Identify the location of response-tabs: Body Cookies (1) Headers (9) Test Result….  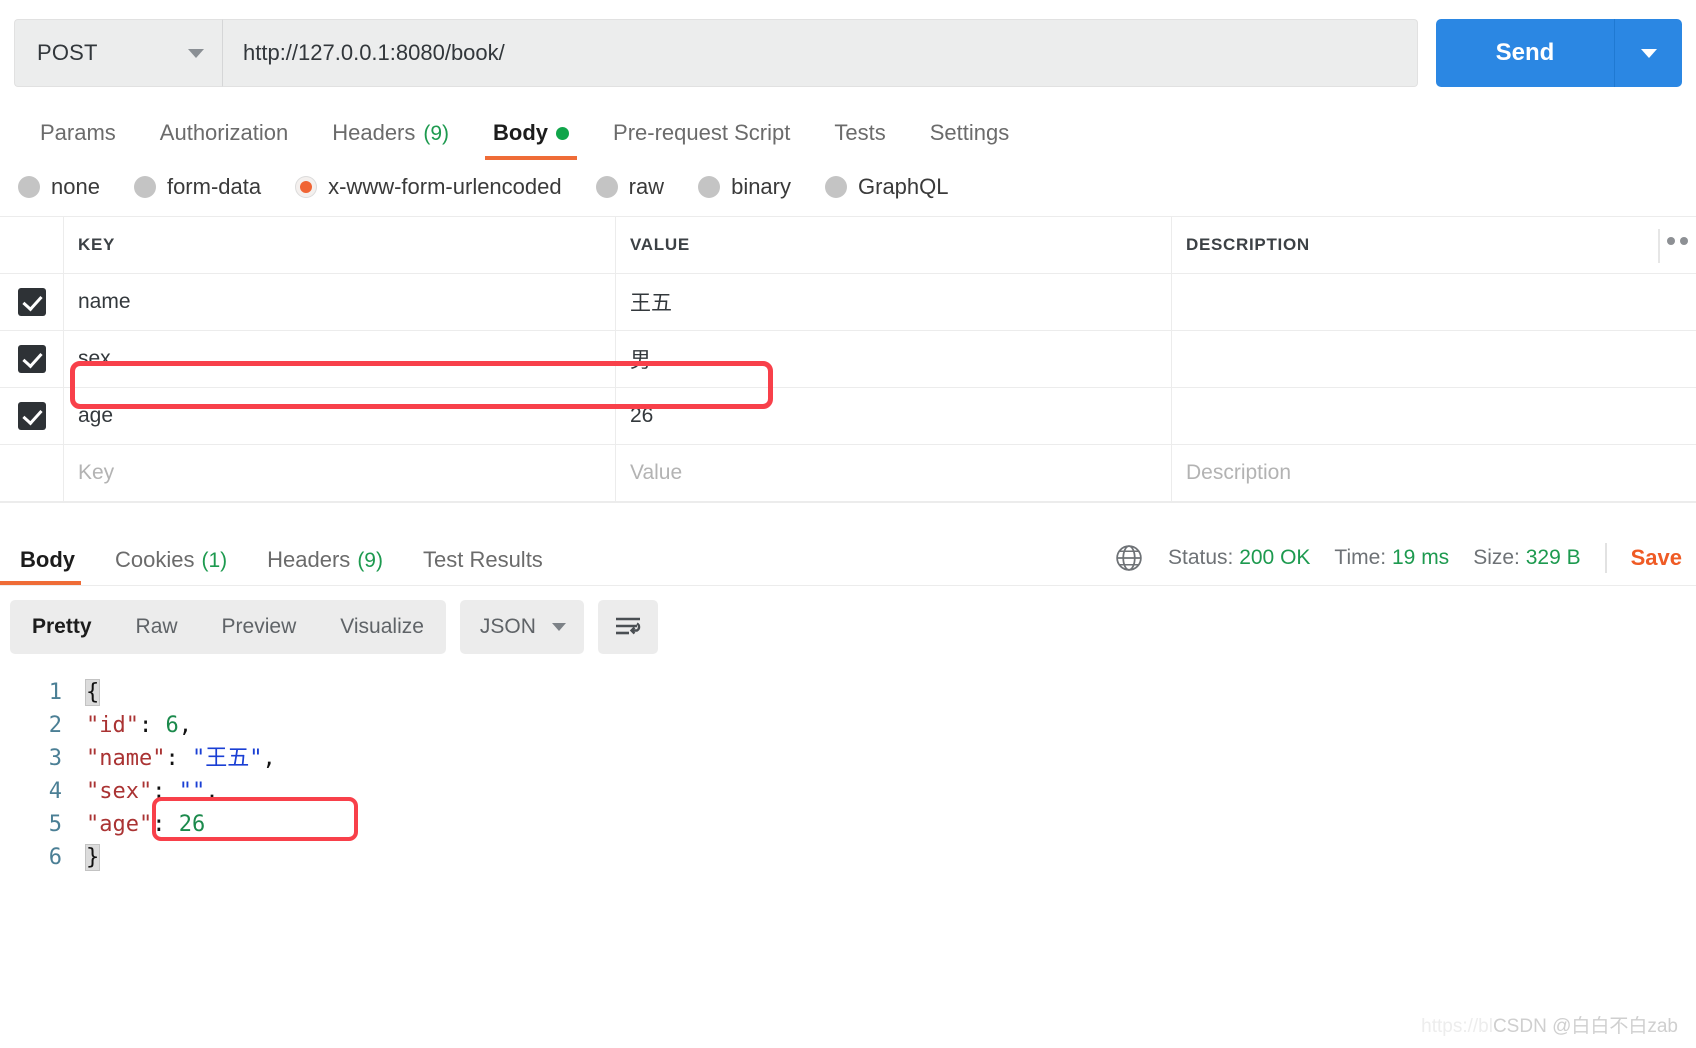
(281, 566).